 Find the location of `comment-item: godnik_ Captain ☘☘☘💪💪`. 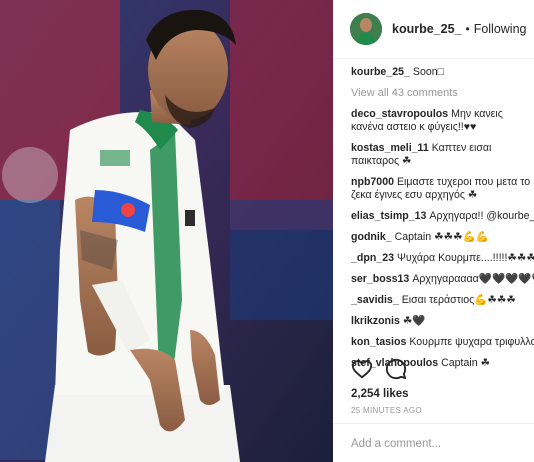

comment-item: godnik_ Captain ☘☘☘💪💪 is located at coordinates (442, 237).